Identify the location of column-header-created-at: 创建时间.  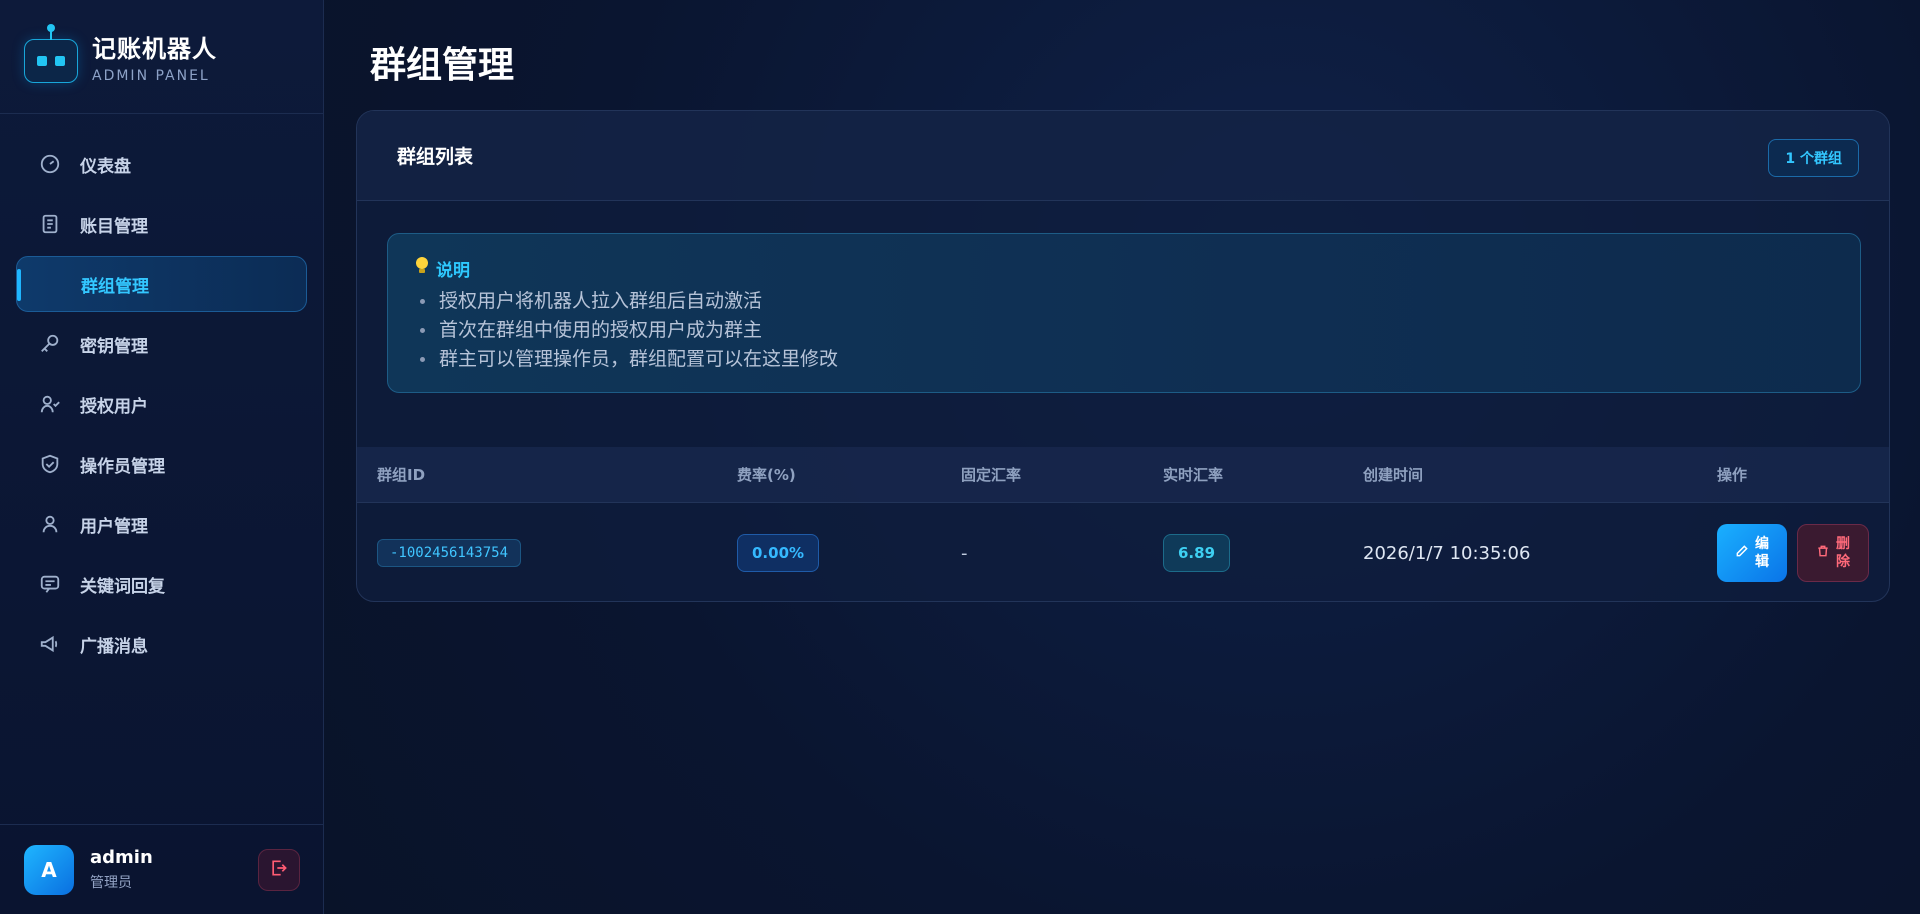
(1393, 475).